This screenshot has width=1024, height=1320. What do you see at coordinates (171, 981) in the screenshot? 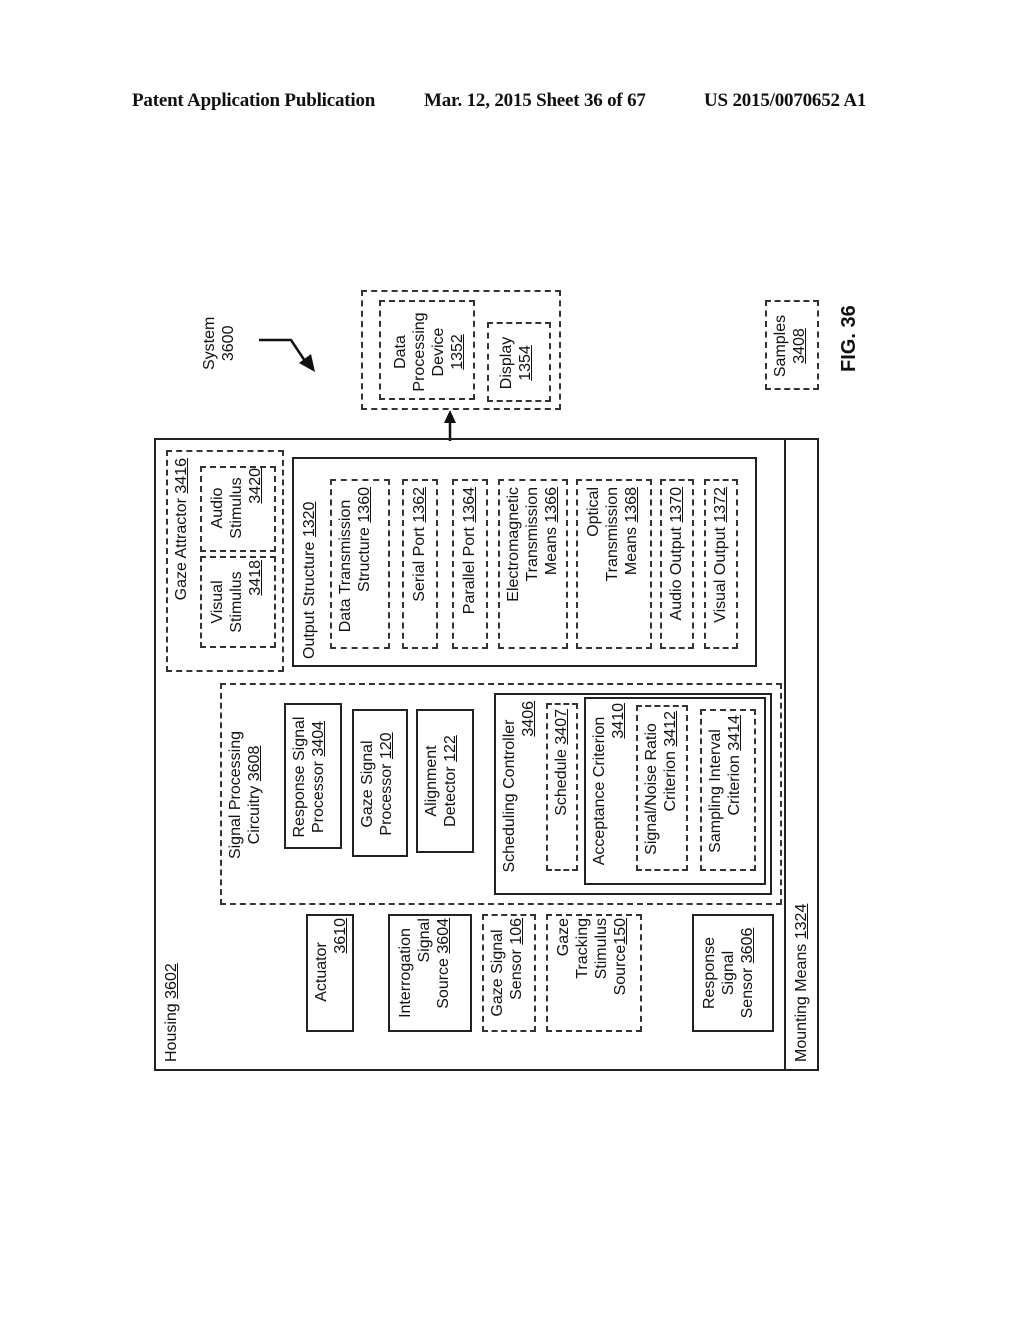
I see `ref-number: 3602` at bounding box center [171, 981].